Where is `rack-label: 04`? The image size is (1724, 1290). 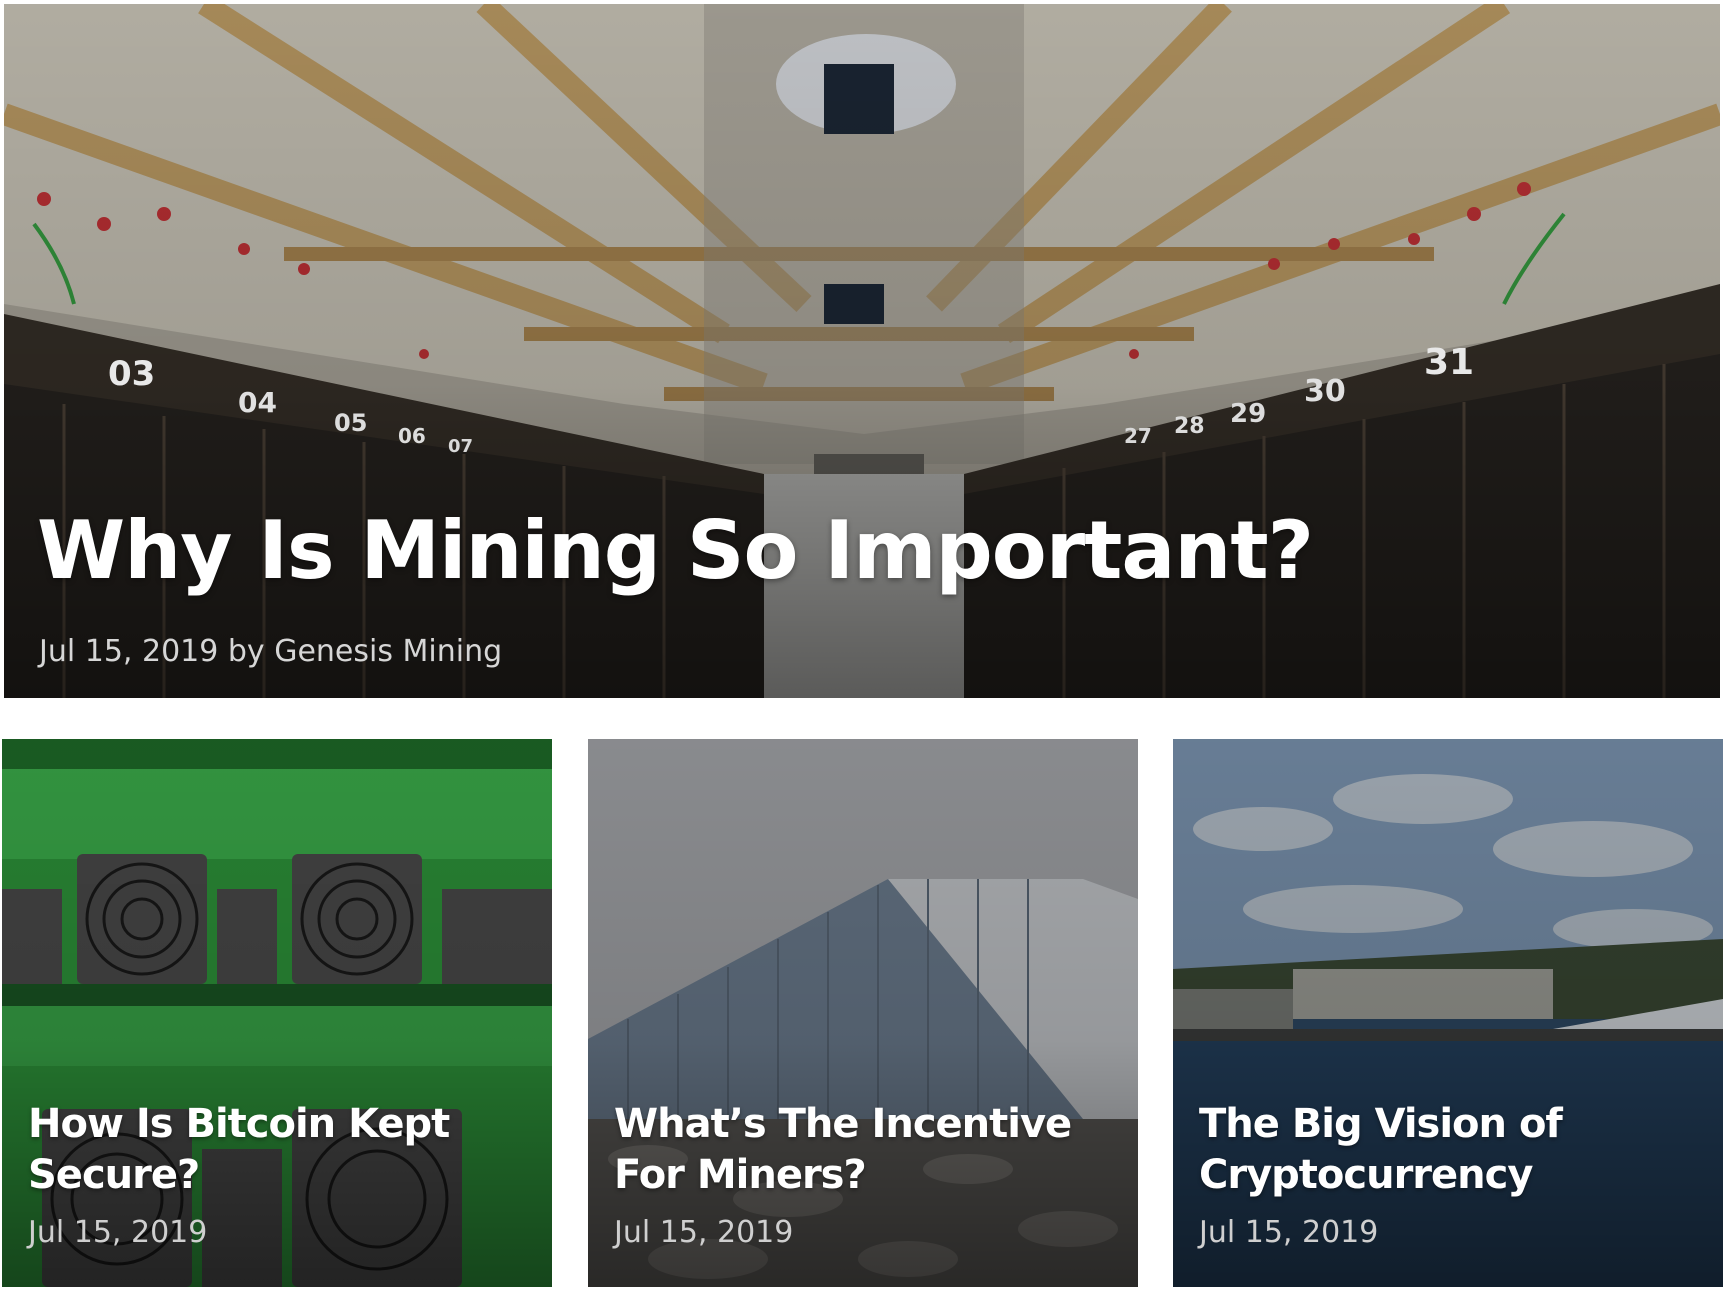
rack-label: 04 is located at coordinates (257, 402).